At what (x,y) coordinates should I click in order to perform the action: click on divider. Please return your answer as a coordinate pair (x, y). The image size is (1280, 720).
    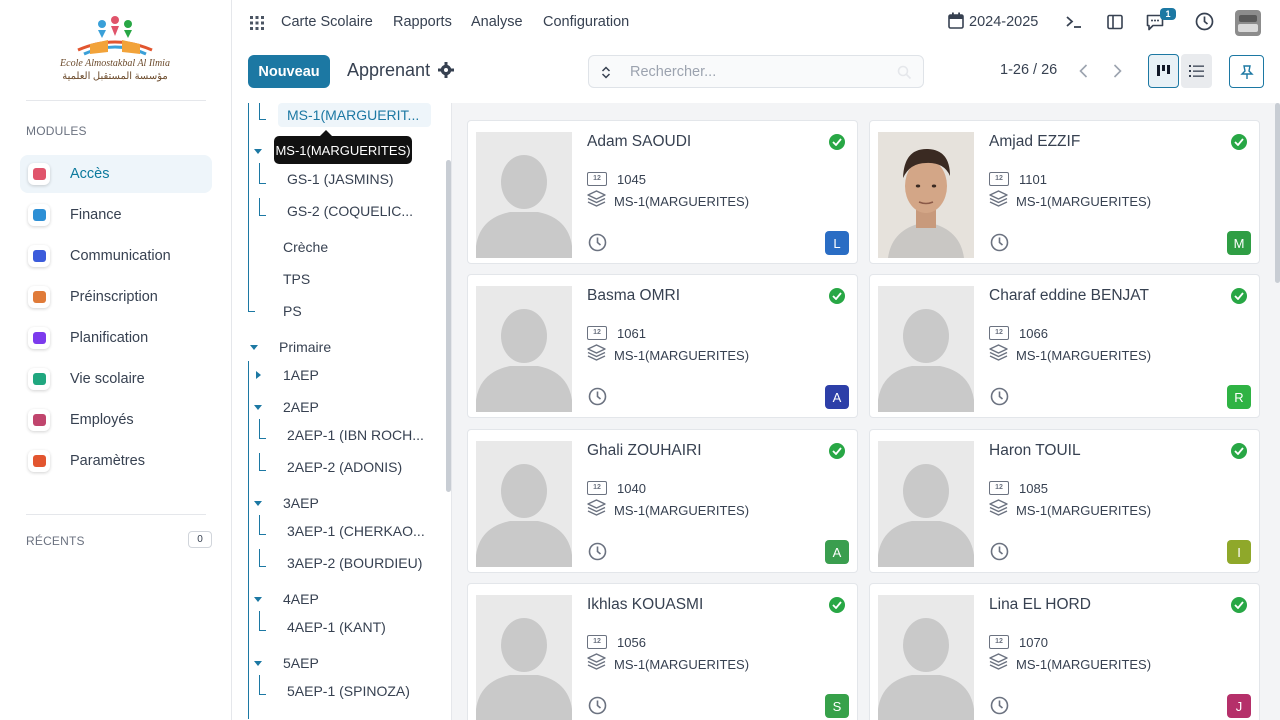
    Looking at the image, I should click on (116, 100).